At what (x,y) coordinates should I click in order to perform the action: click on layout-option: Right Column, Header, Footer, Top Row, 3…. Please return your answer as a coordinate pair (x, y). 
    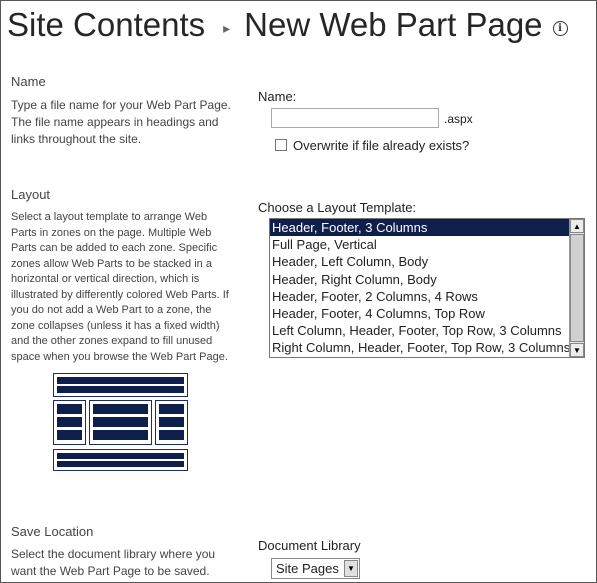
    Looking at the image, I should click on (427, 347).